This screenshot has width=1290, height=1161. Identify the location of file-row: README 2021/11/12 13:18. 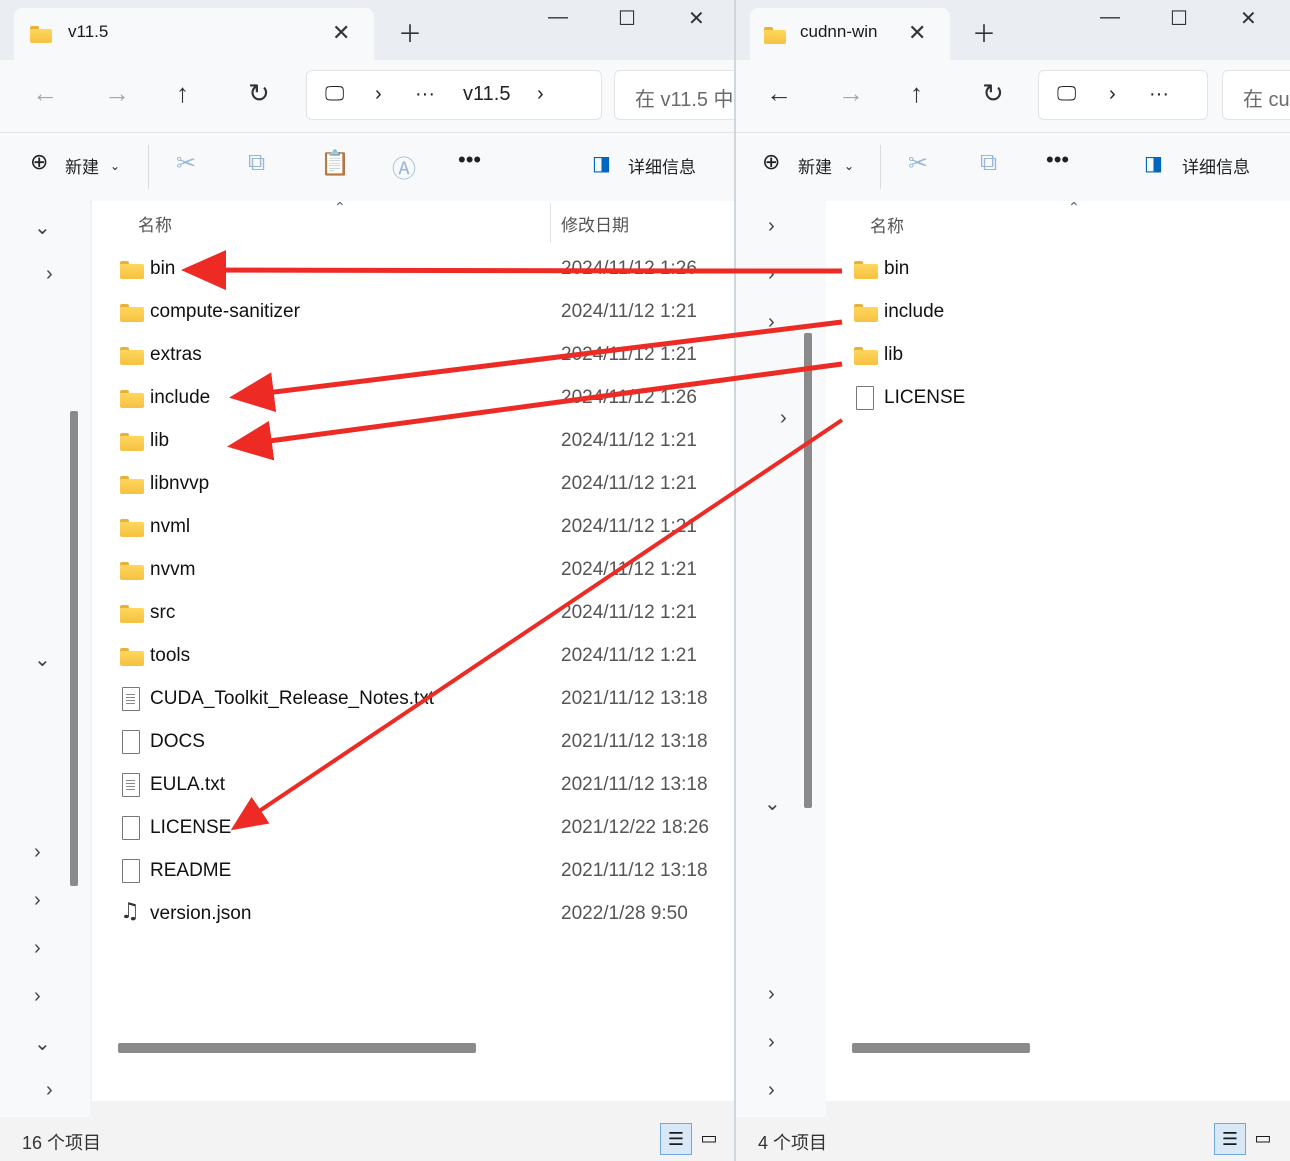
(413, 872).